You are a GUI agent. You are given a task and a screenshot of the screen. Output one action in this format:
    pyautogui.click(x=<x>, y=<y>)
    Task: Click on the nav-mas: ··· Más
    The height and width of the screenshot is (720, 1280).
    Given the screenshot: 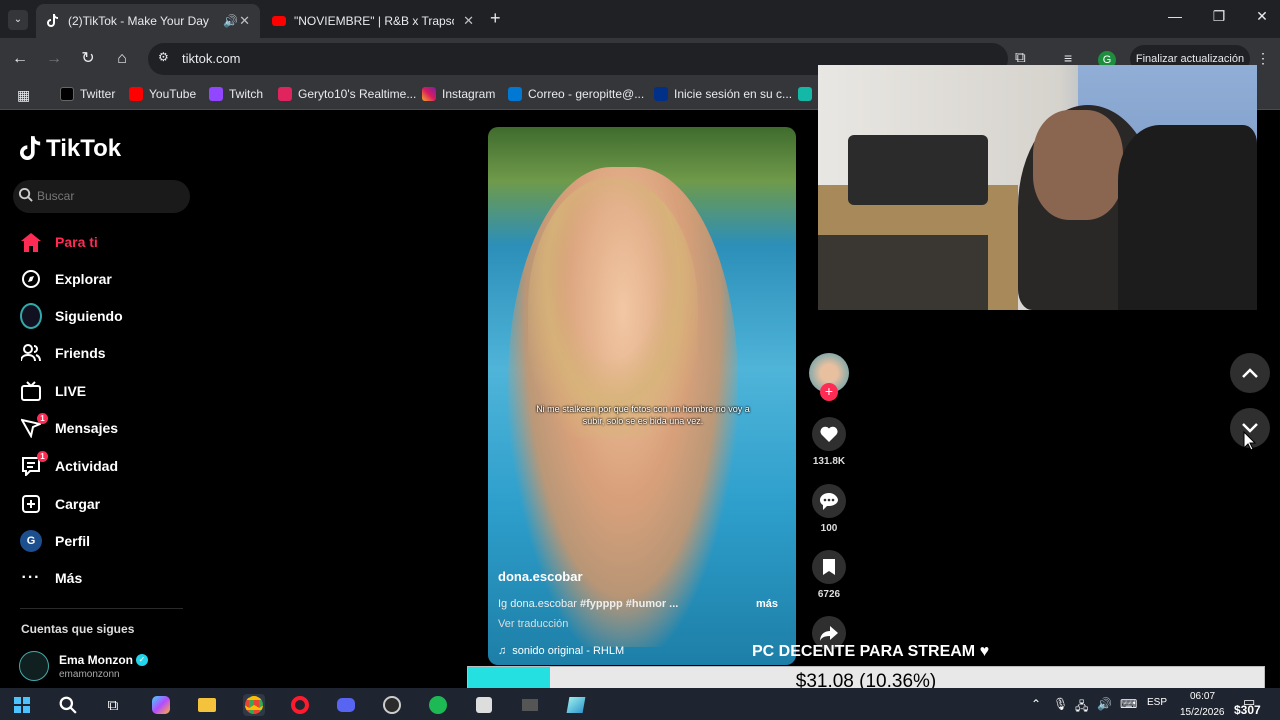 What is the action you would take?
    pyautogui.click(x=51, y=578)
    